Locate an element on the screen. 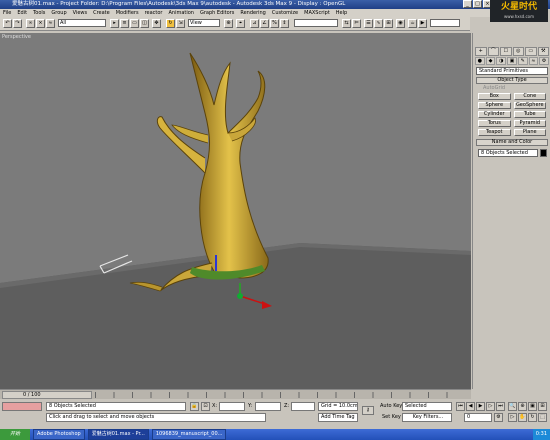 The width and height of the screenshot is (550, 440). bind-spacewarp-icon: ≈ is located at coordinates (50, 23).